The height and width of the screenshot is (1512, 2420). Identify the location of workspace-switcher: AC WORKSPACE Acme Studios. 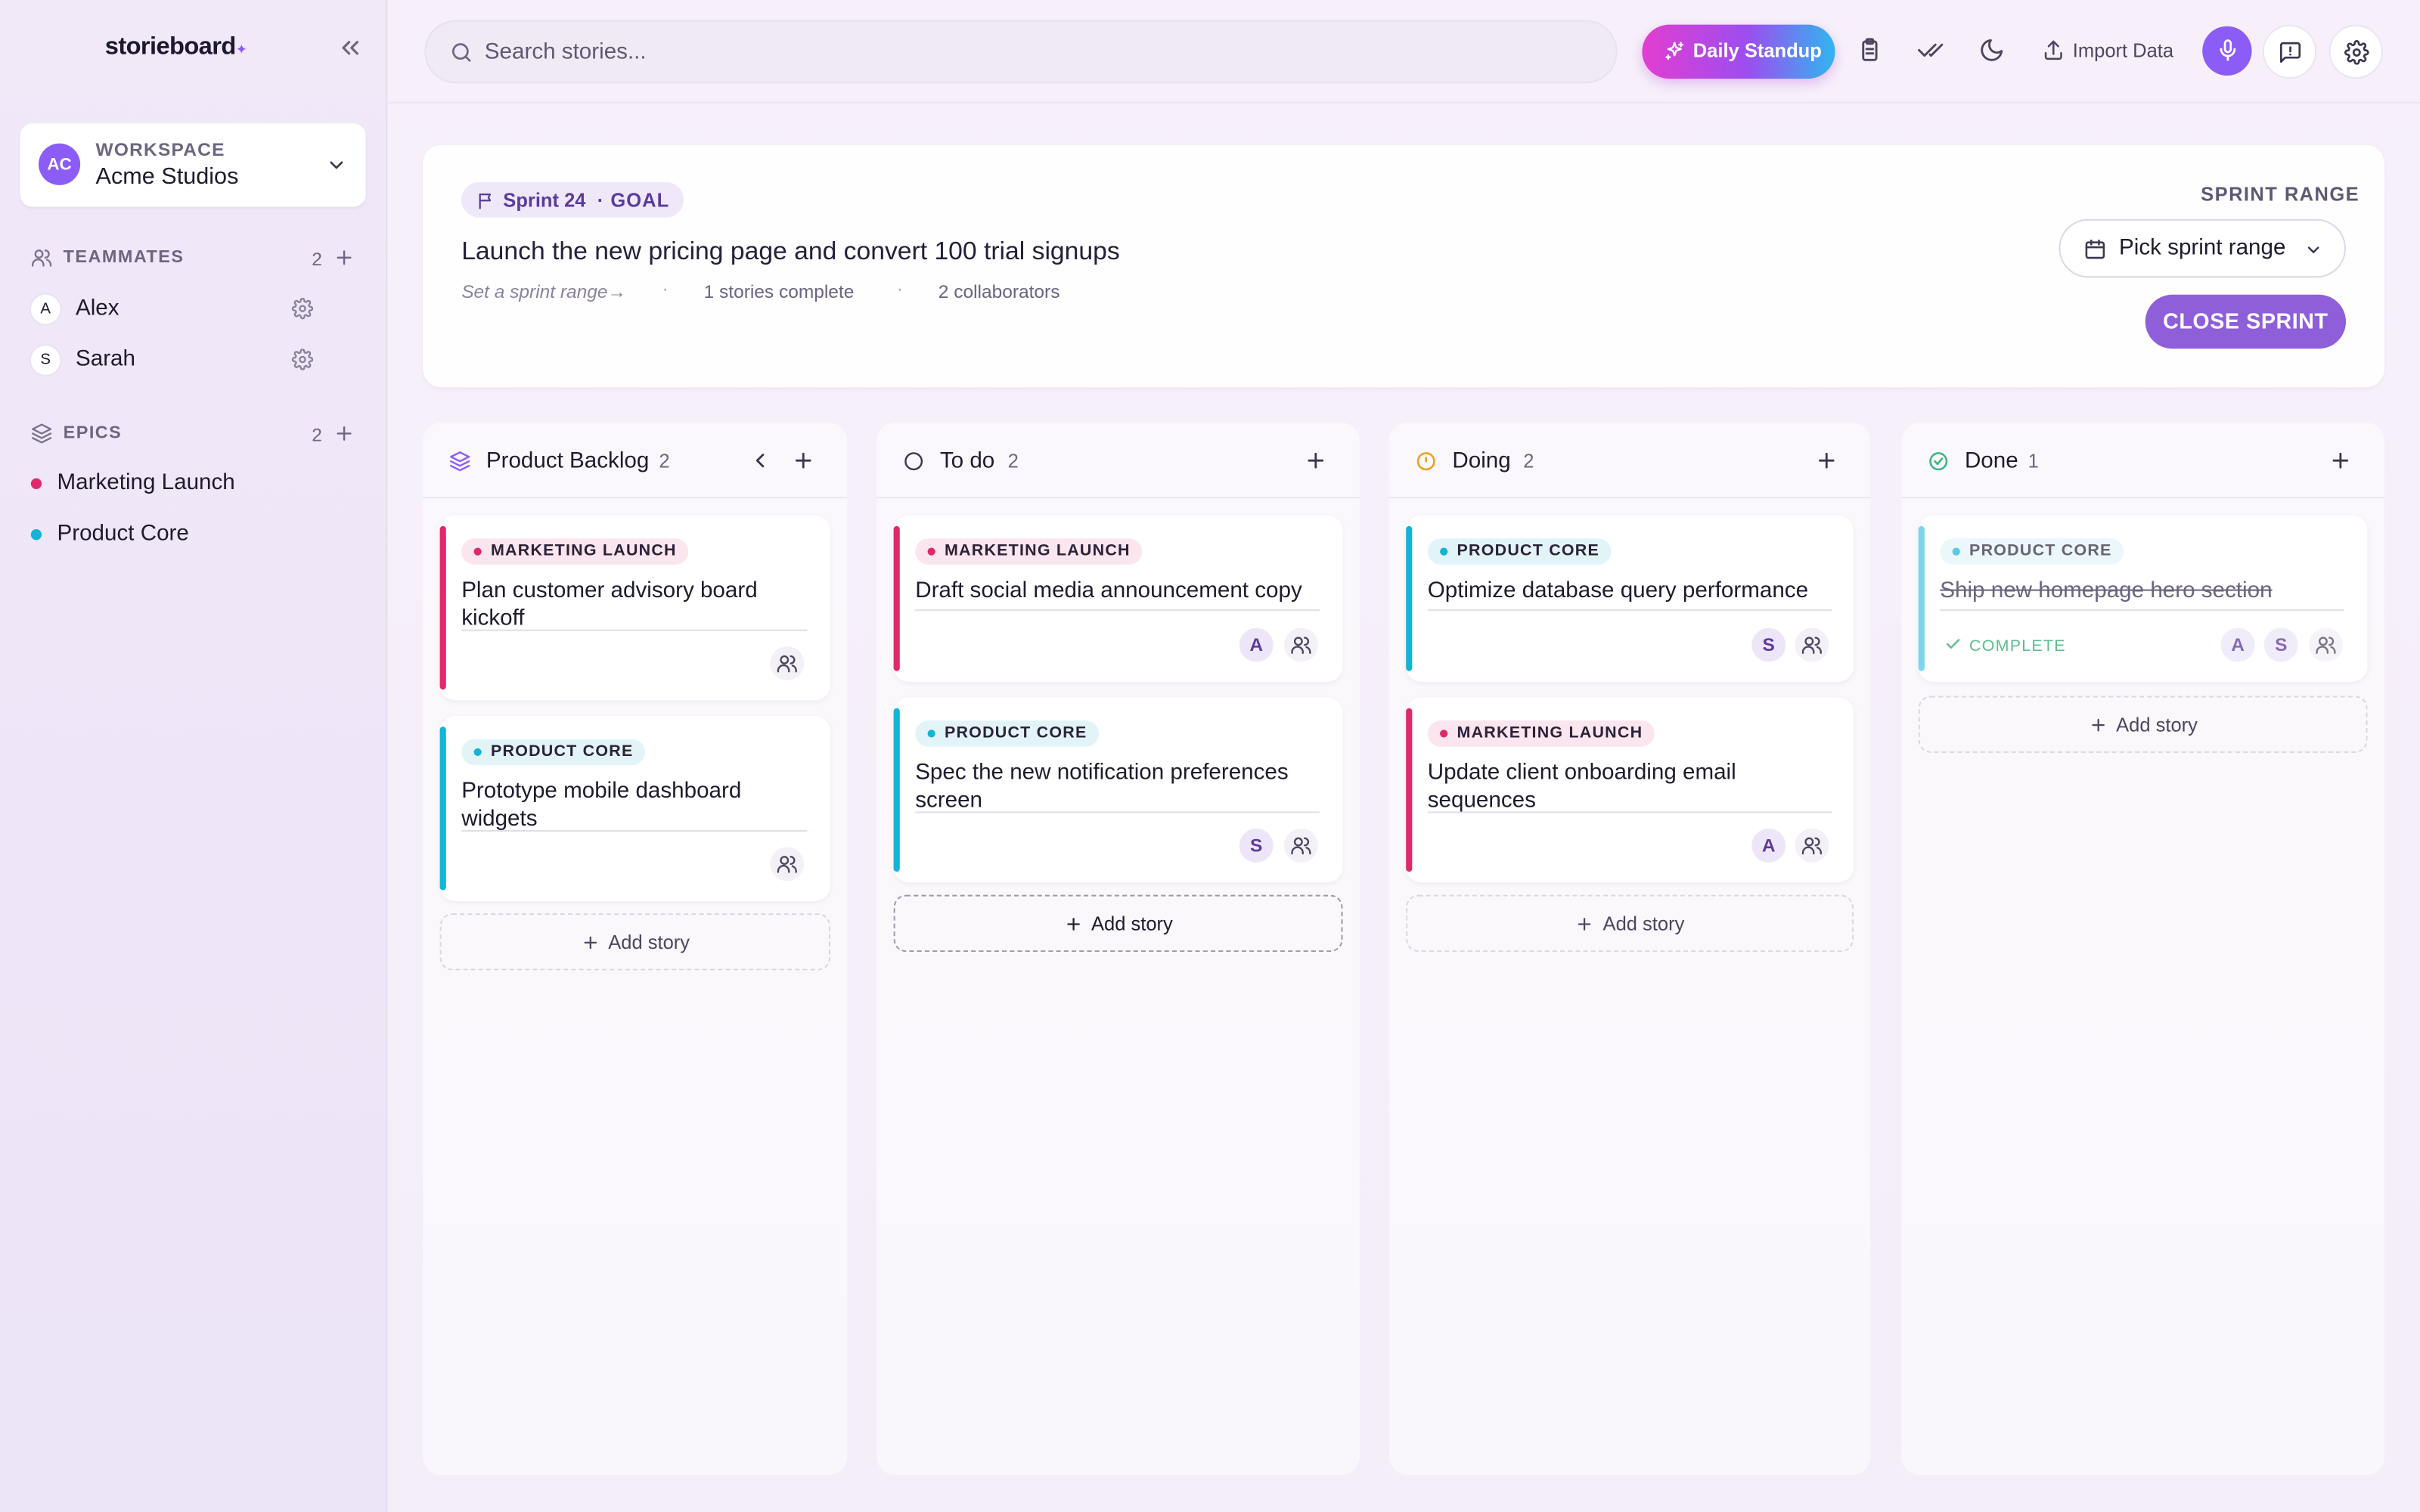
(193, 165).